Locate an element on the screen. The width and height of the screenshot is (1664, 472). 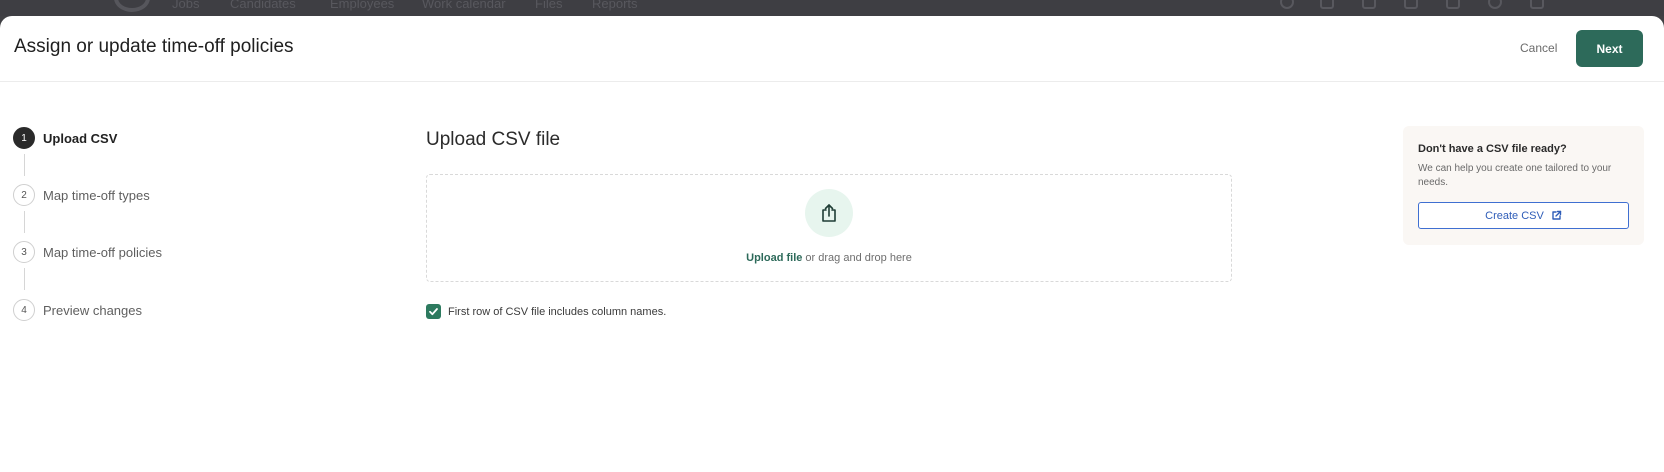
step-preview-changes: 4 Preview changes is located at coordinates (77, 310).